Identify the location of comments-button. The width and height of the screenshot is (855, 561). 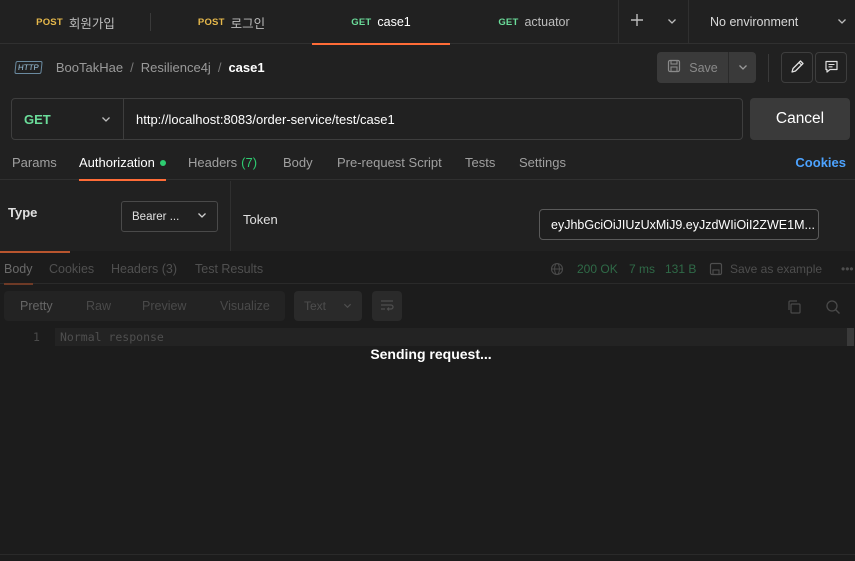
(831, 67).